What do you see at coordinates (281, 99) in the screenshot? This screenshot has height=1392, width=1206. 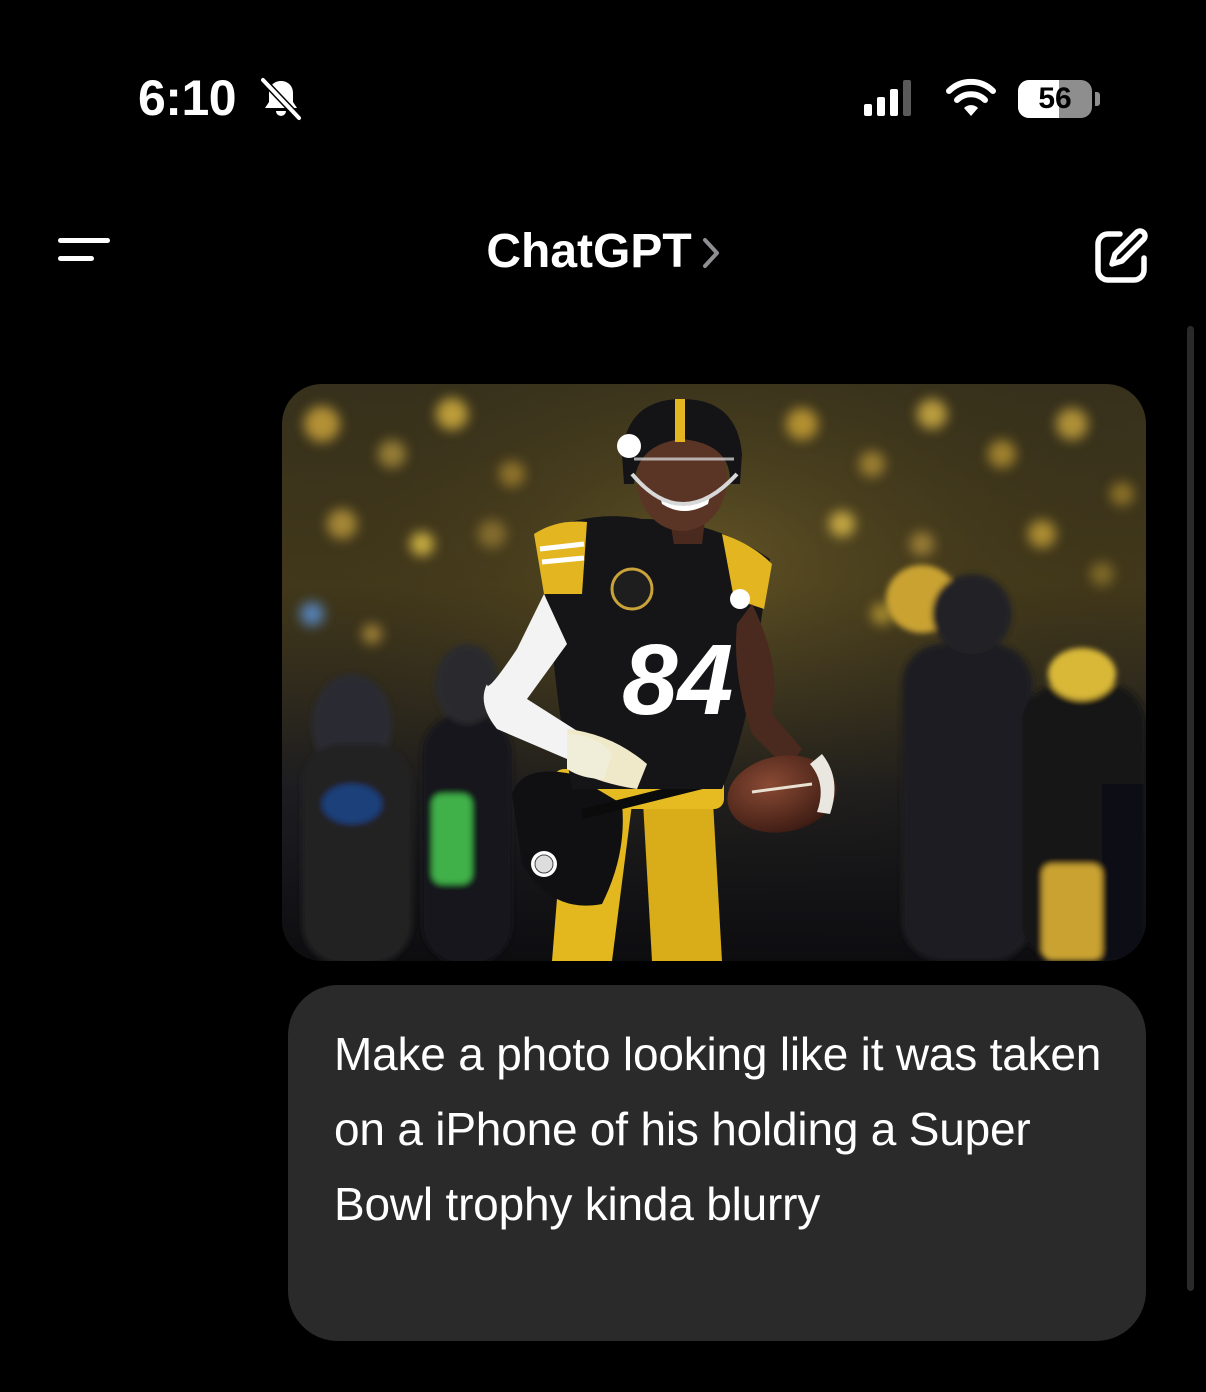 I see `bell-slash-icon` at bounding box center [281, 99].